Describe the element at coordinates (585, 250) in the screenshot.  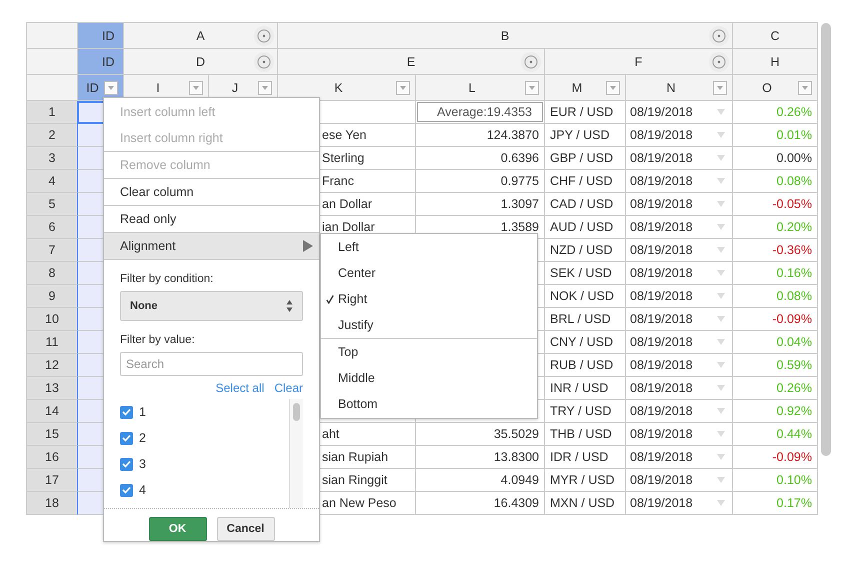
I see `table-cell: NZD / USD` at that location.